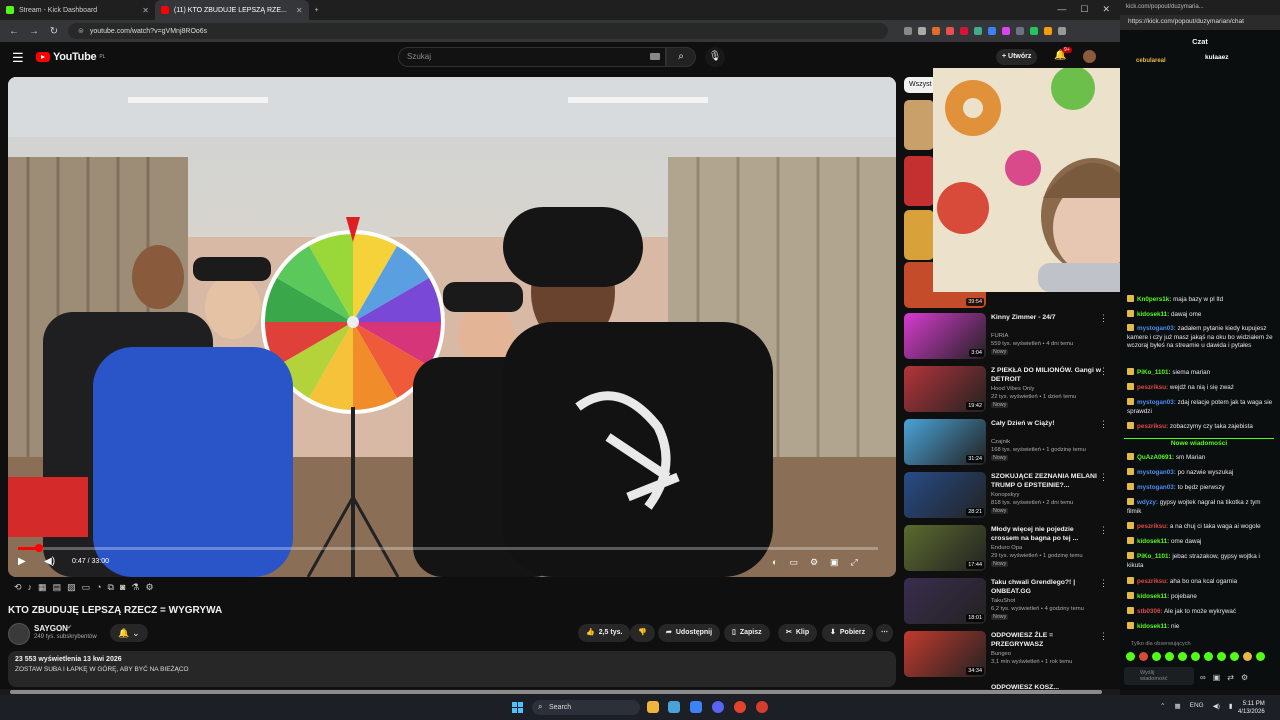 This screenshot has height=720, width=1280. I want to click on obs-icon, so click(762, 707).